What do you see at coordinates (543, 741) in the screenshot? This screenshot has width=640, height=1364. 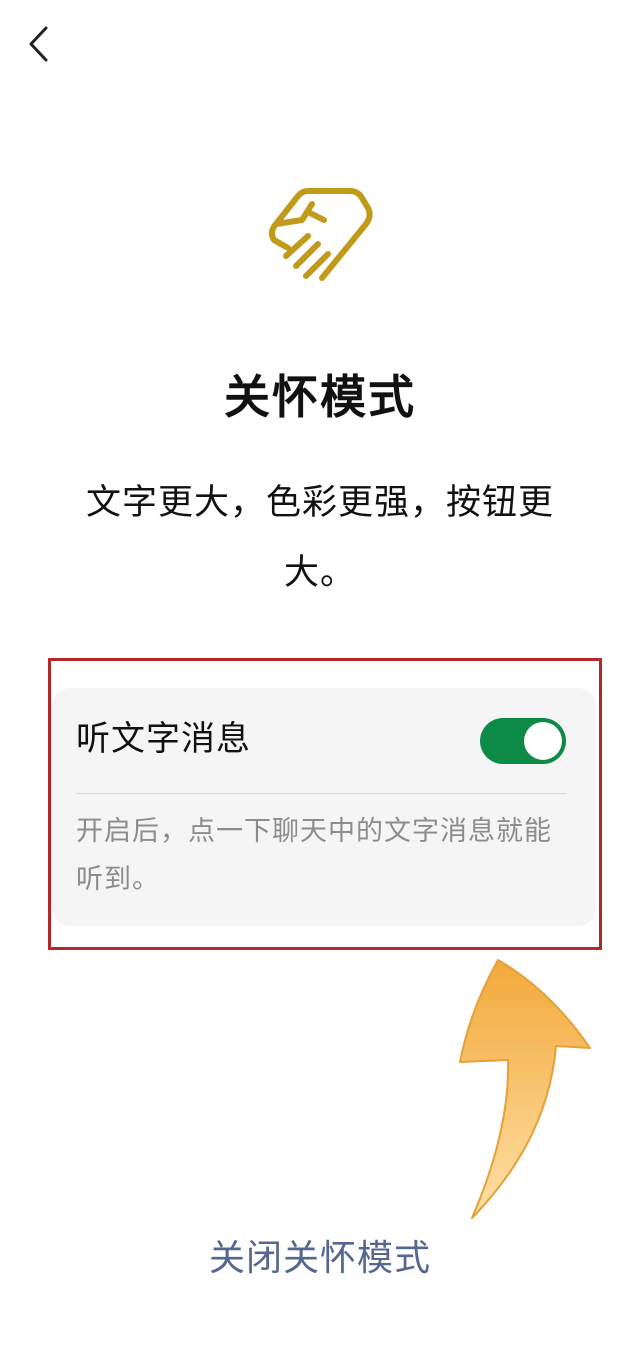 I see `toggle-knob` at bounding box center [543, 741].